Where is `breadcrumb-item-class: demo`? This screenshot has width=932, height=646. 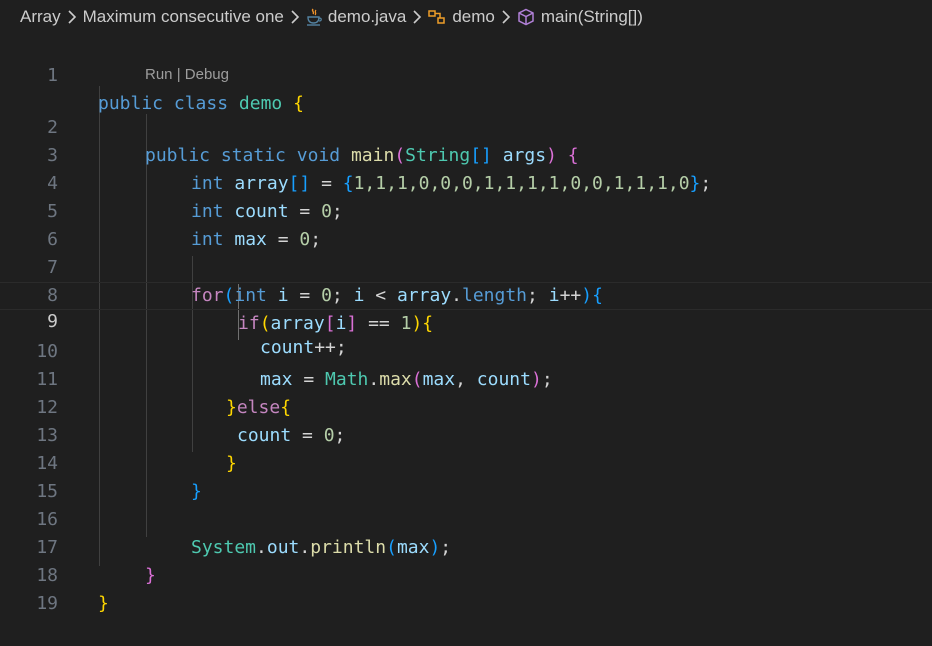 breadcrumb-item-class: demo is located at coordinates (461, 17).